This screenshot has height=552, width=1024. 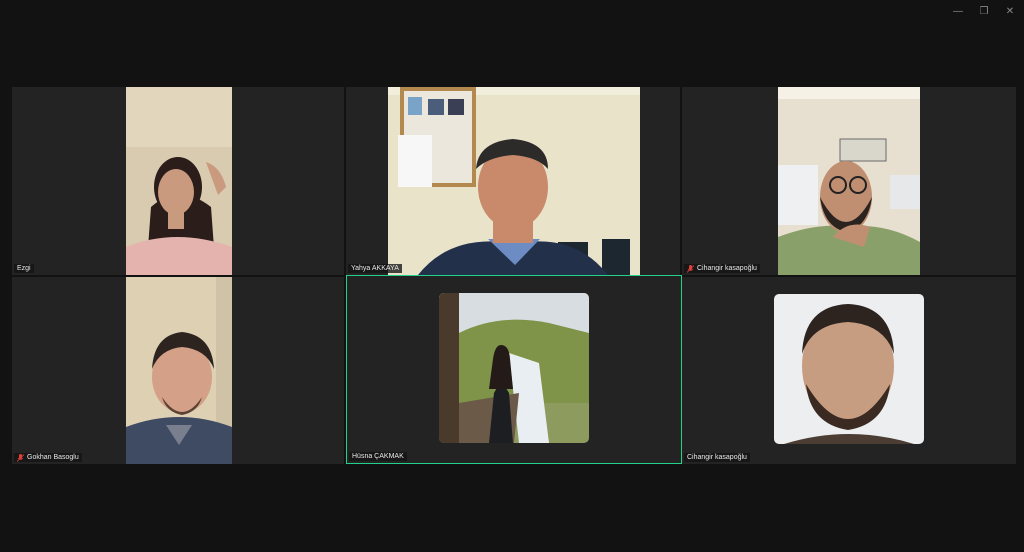 What do you see at coordinates (958, 11) in the screenshot?
I see `minimize-button: —` at bounding box center [958, 11].